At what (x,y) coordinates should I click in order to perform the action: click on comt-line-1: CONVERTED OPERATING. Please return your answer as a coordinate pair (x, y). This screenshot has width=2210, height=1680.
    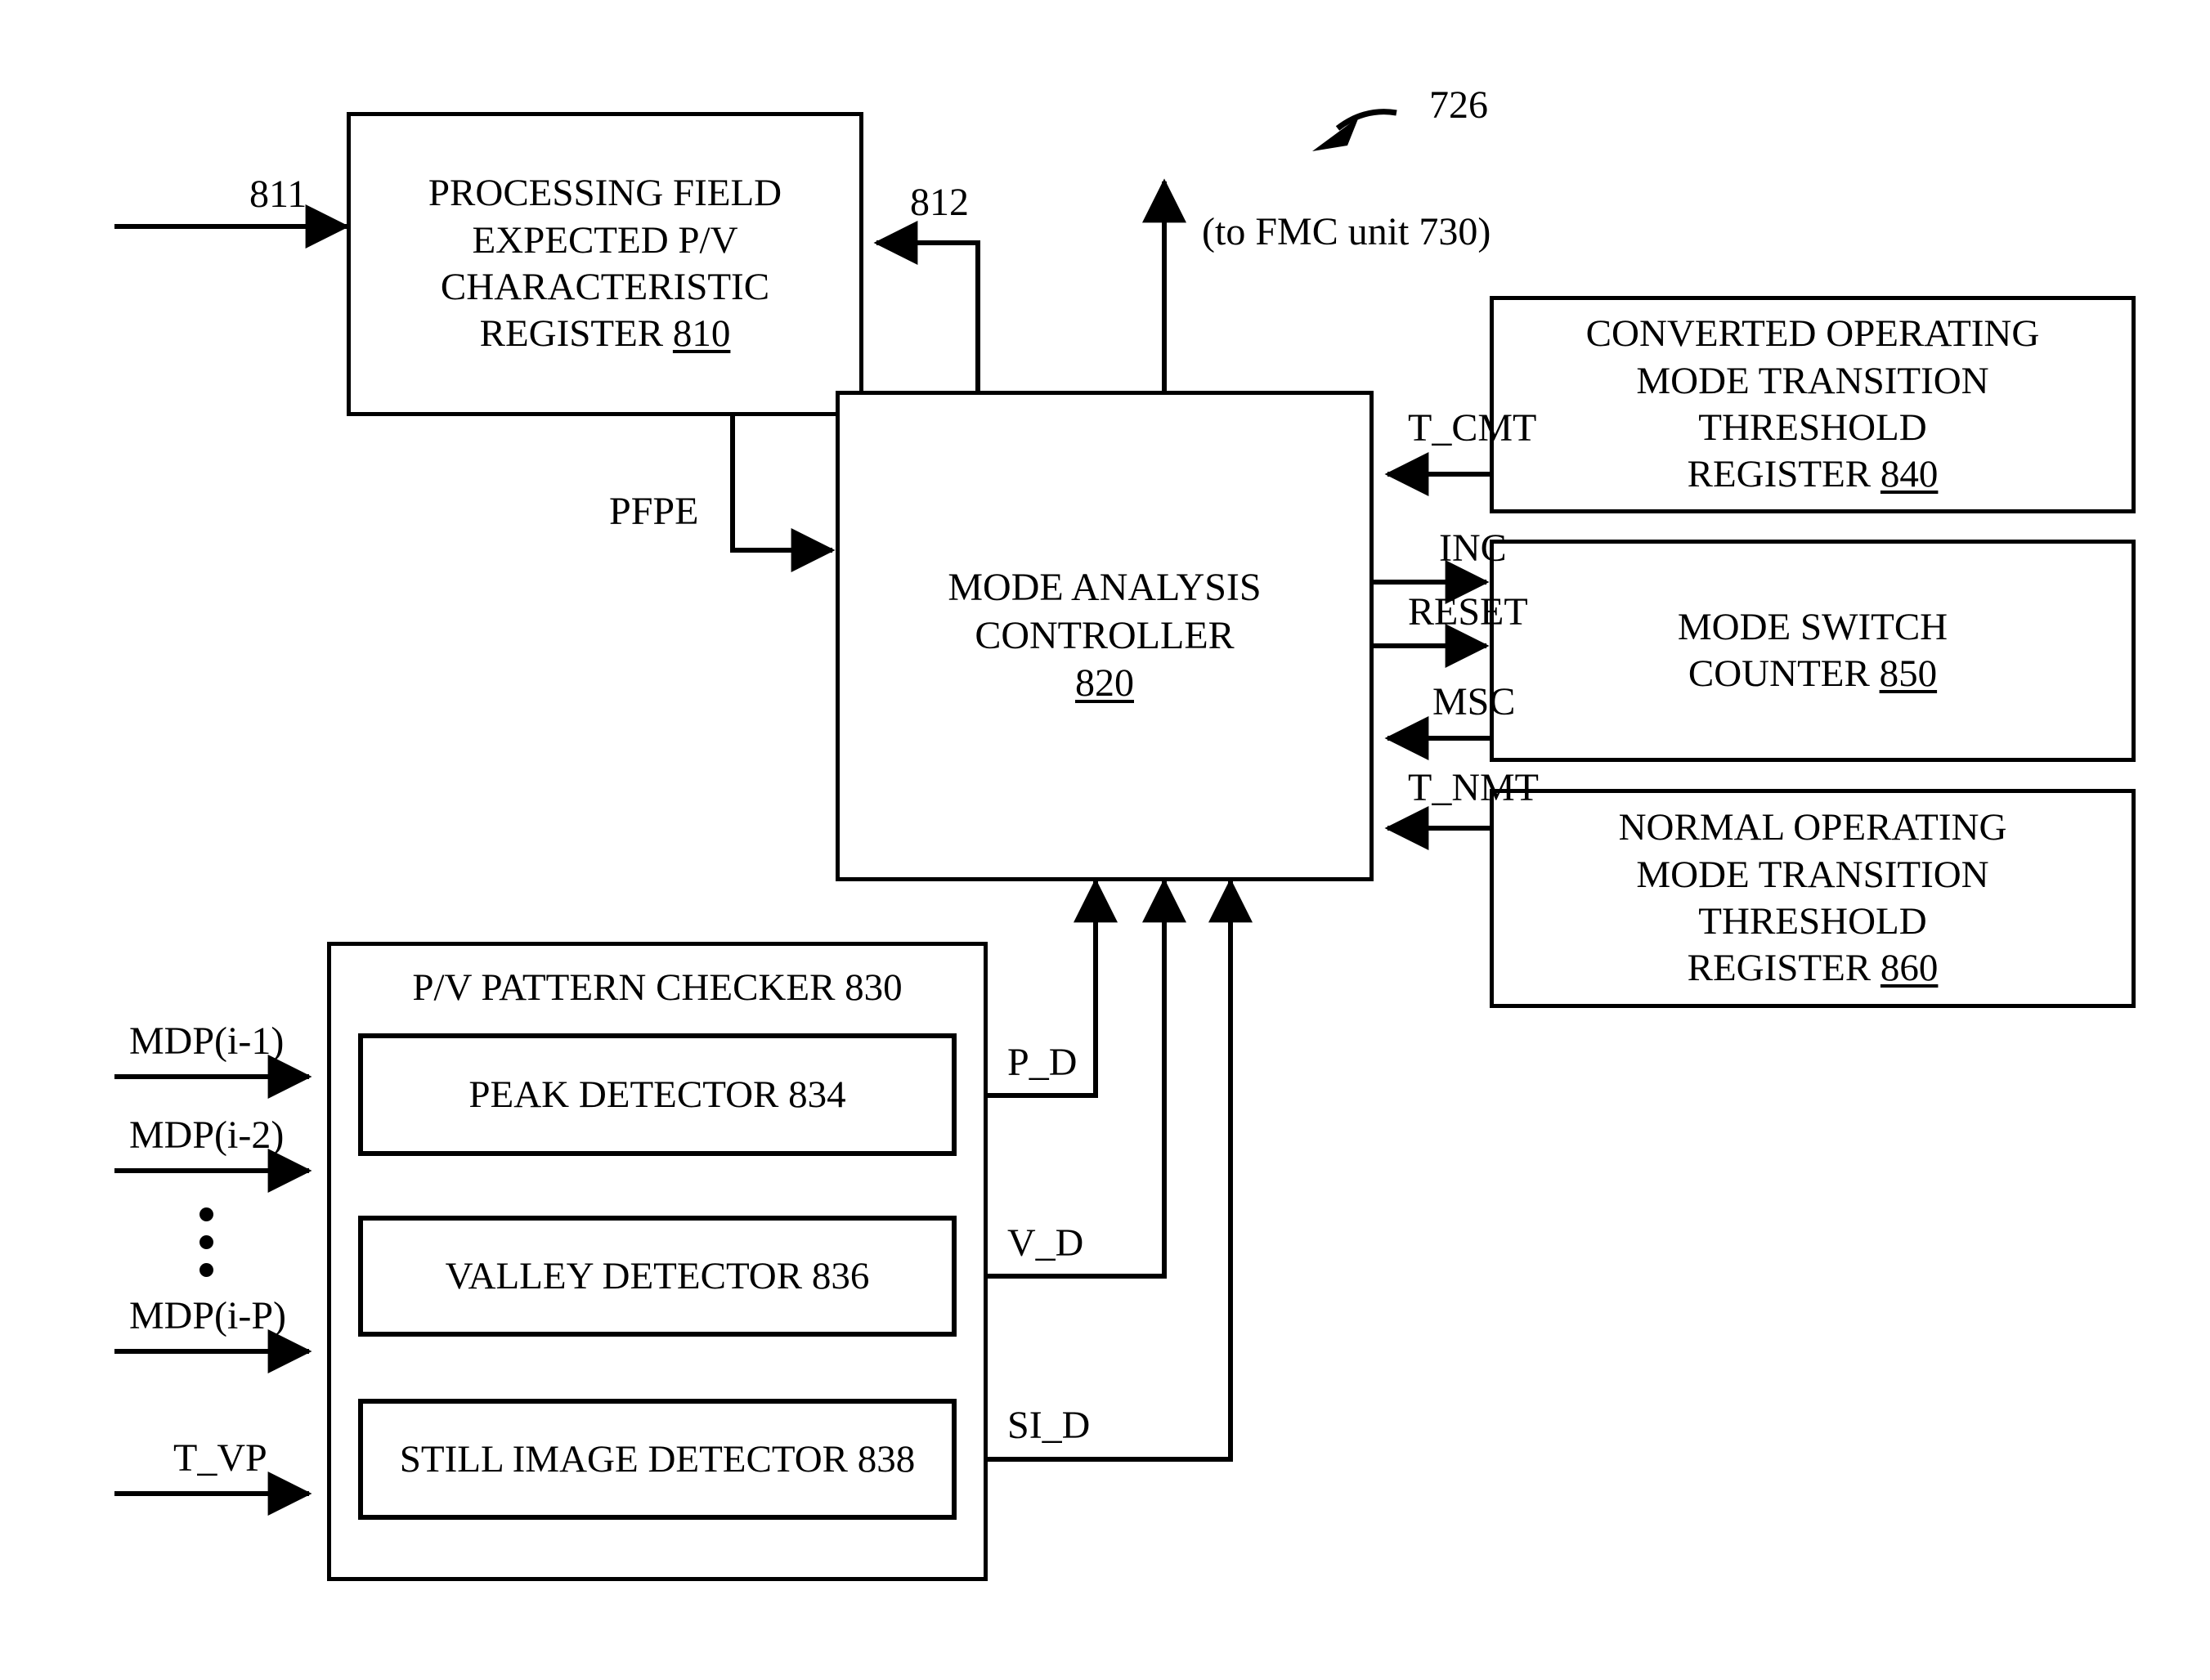
    Looking at the image, I should click on (1813, 334).